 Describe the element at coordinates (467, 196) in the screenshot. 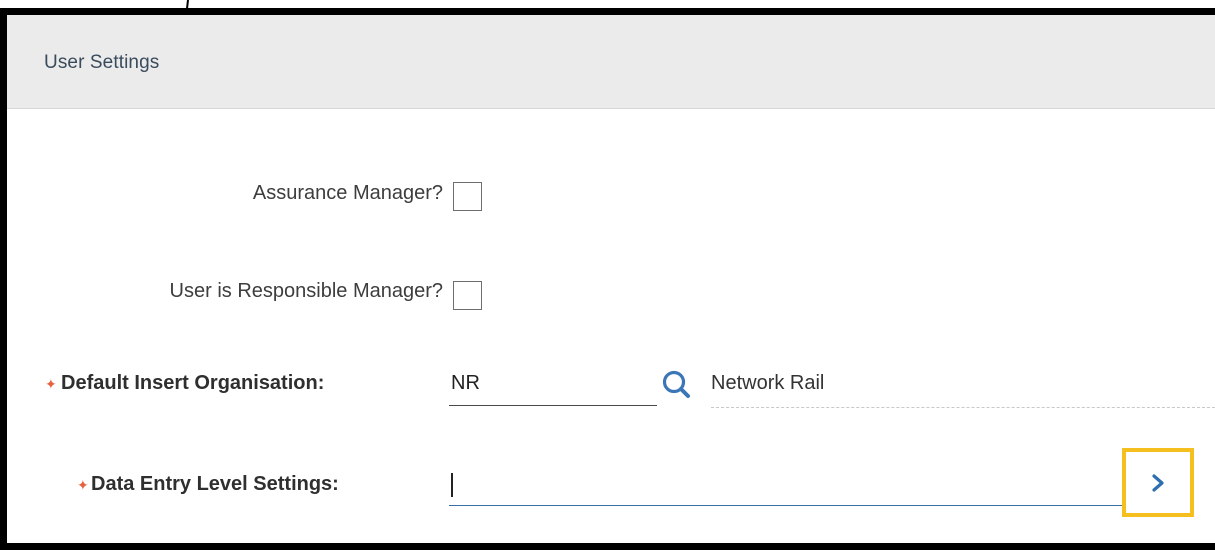

I see `assurance-manager-checkbox` at that location.